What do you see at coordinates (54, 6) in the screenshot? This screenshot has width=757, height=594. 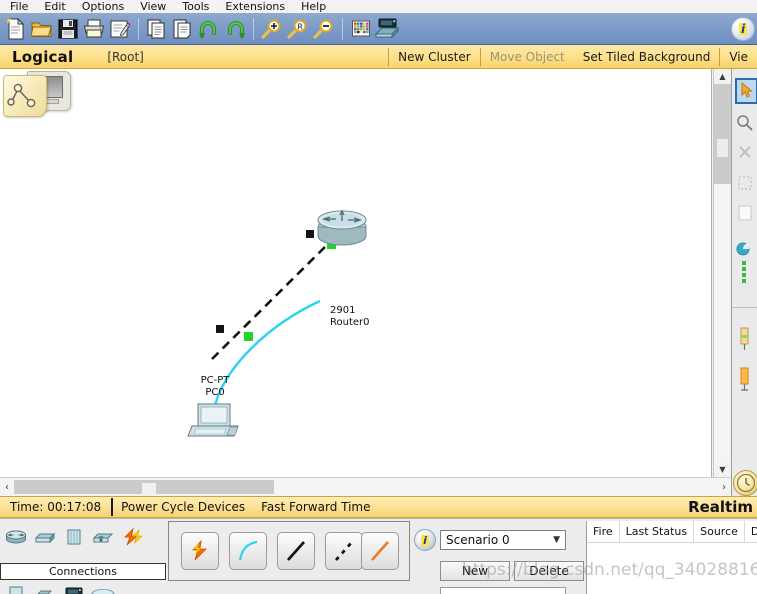 I see `menu-edit: Edit` at bounding box center [54, 6].